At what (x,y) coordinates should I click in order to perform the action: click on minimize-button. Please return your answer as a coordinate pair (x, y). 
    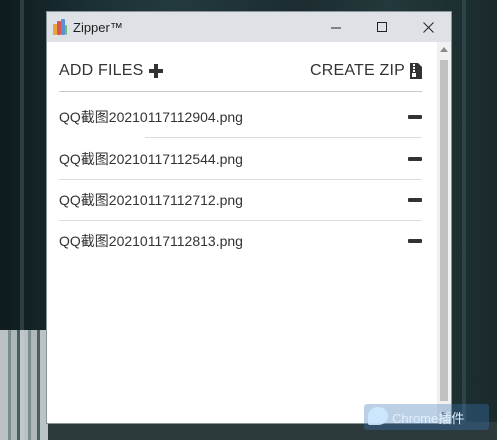
    Looking at the image, I should click on (336, 27).